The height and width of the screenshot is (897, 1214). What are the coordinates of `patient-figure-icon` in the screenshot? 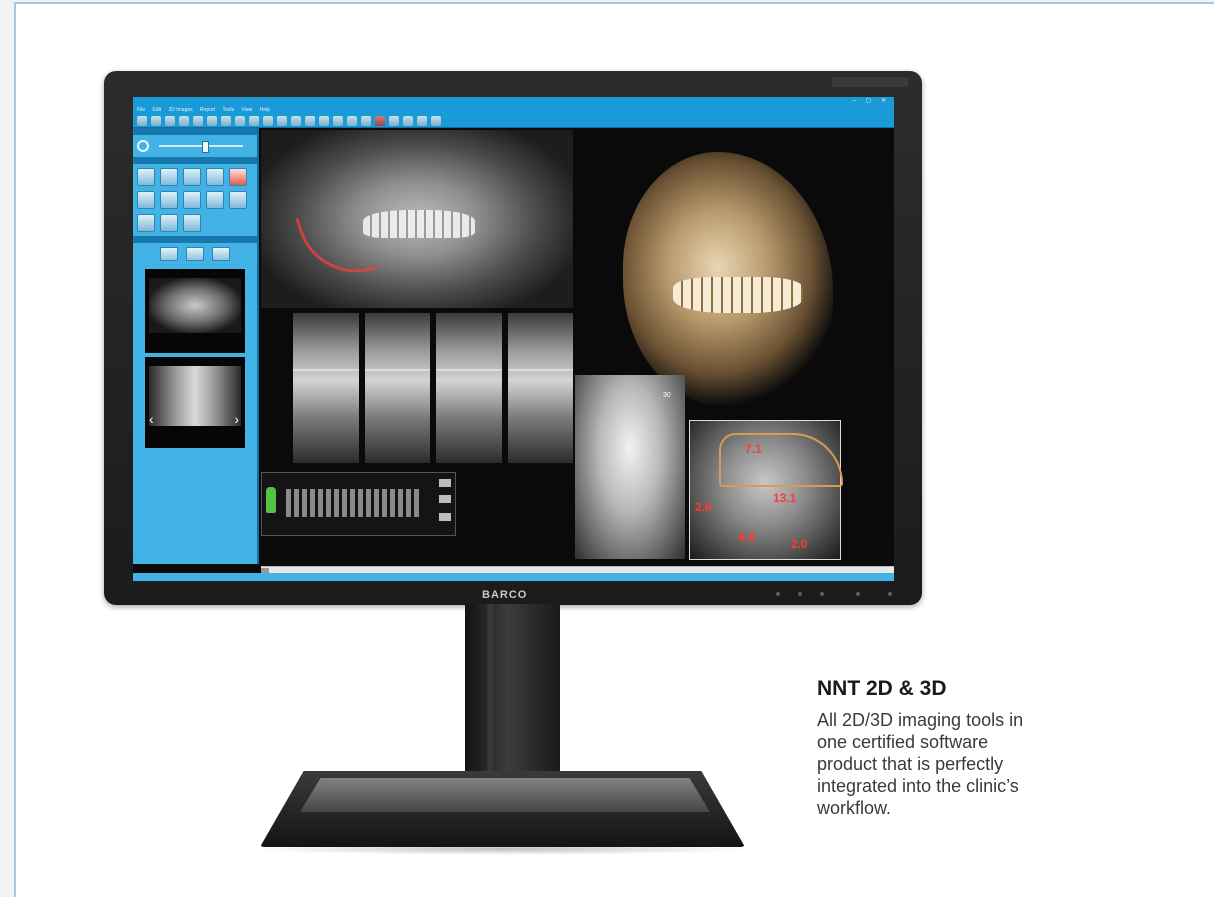 It's located at (271, 500).